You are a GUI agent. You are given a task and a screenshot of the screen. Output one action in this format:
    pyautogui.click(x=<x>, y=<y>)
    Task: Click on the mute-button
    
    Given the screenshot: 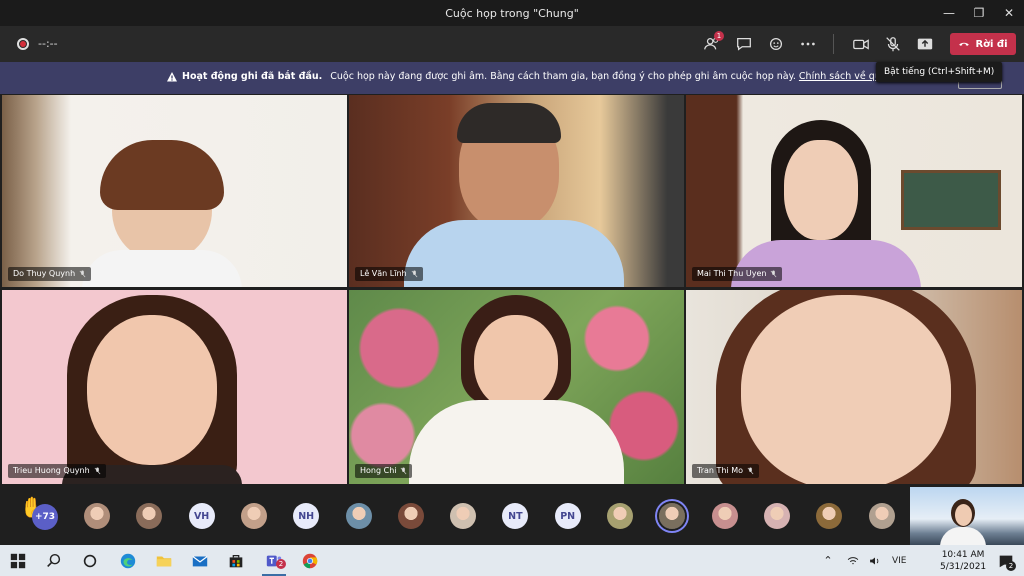 What is the action you would take?
    pyautogui.click(x=893, y=44)
    